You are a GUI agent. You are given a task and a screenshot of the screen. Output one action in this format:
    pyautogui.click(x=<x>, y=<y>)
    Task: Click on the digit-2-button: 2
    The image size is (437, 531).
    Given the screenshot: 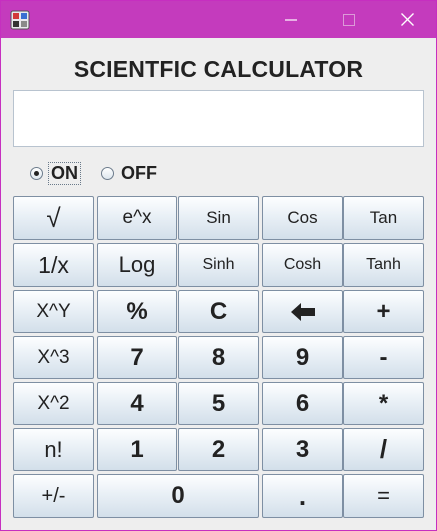 What is the action you would take?
    pyautogui.click(x=218, y=449)
    